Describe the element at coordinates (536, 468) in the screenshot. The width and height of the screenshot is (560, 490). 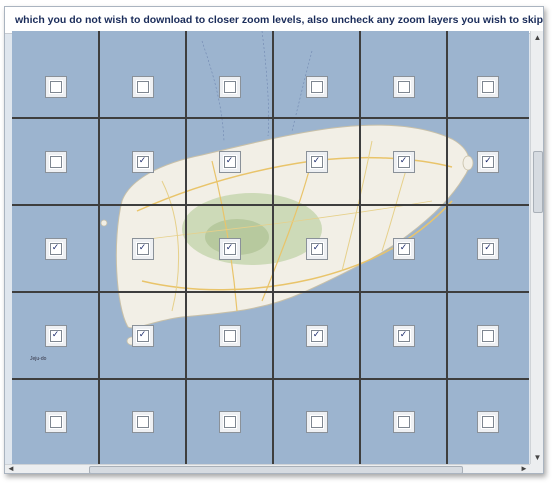
I see `scrollbar-corner` at that location.